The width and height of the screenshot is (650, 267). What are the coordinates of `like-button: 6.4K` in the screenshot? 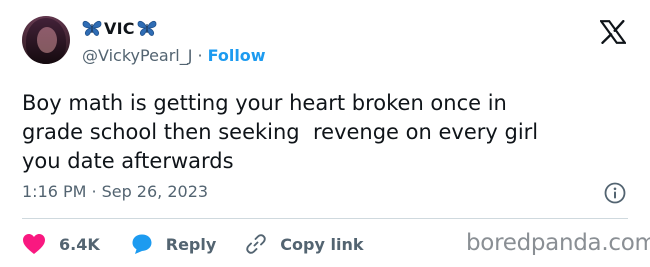 It's located at (61, 244).